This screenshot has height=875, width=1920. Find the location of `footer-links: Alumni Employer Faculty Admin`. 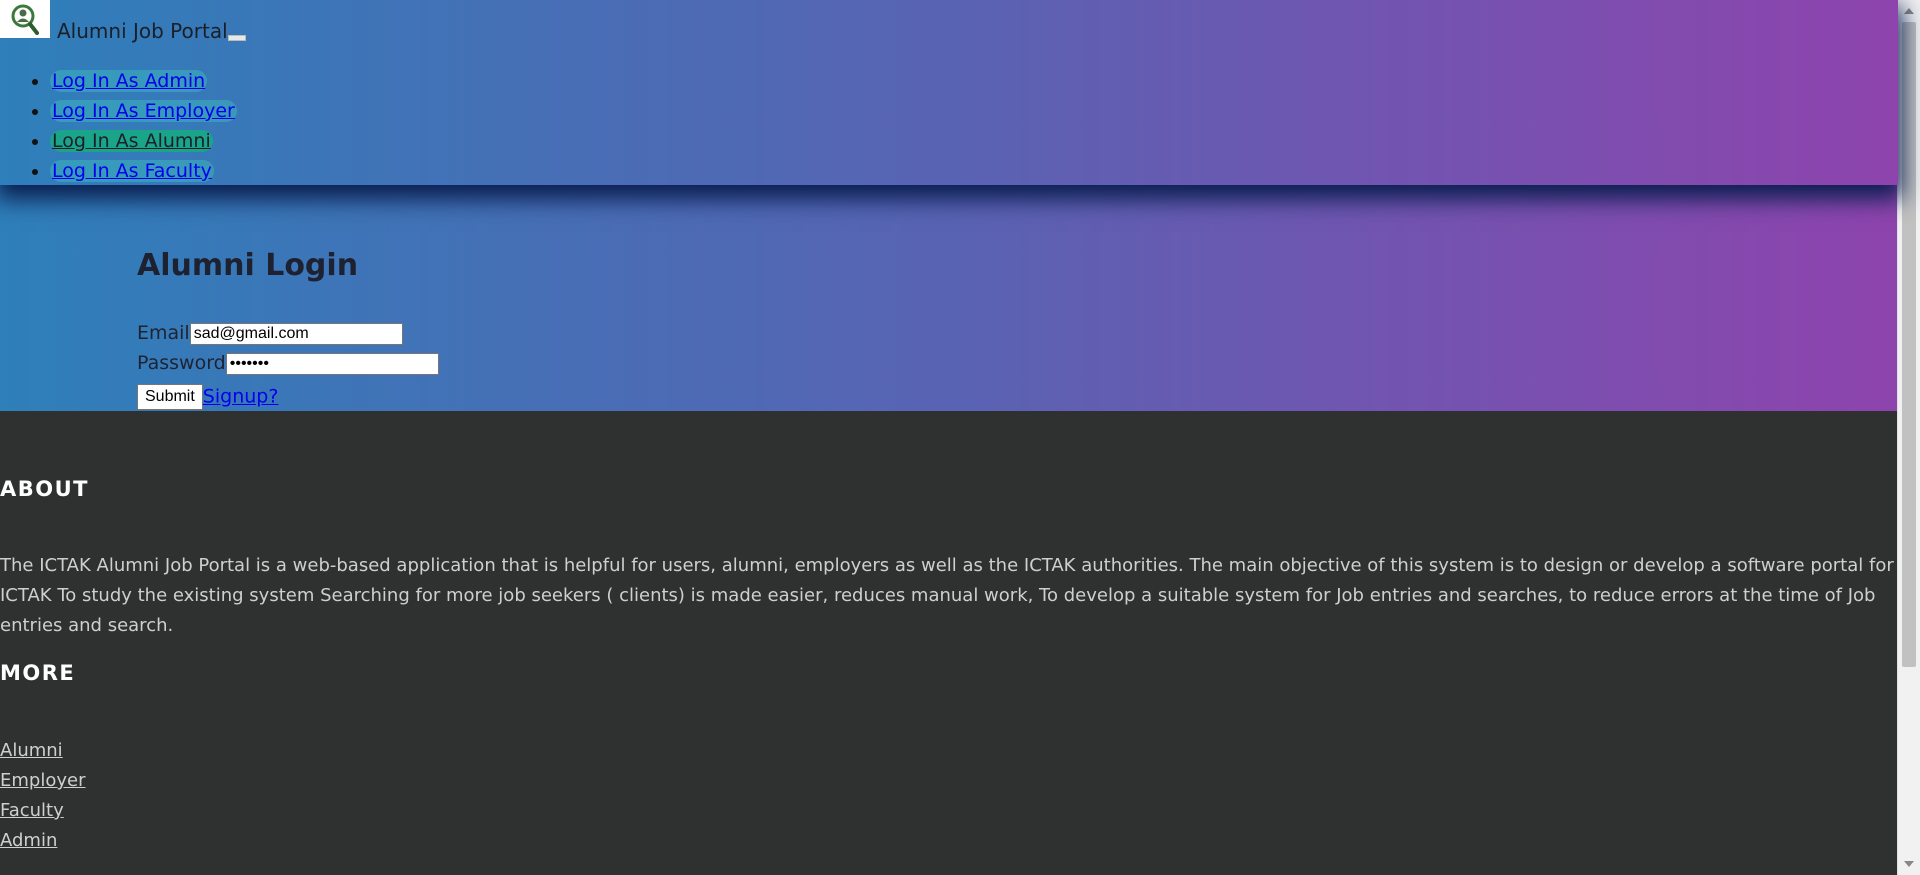

footer-links: Alumni Employer Faculty Admin is located at coordinates (42, 796).